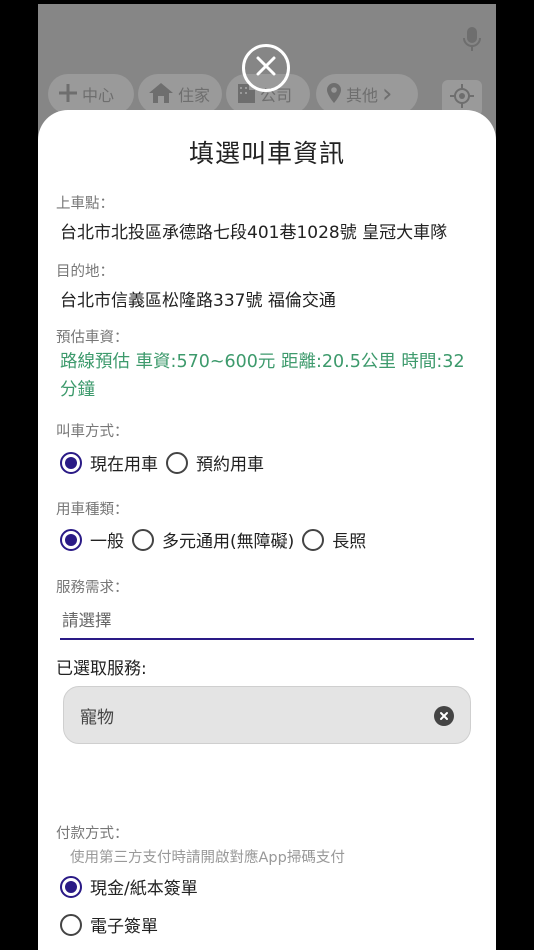 The height and width of the screenshot is (950, 534). I want to click on map-chip-home: 住家, so click(180, 94).